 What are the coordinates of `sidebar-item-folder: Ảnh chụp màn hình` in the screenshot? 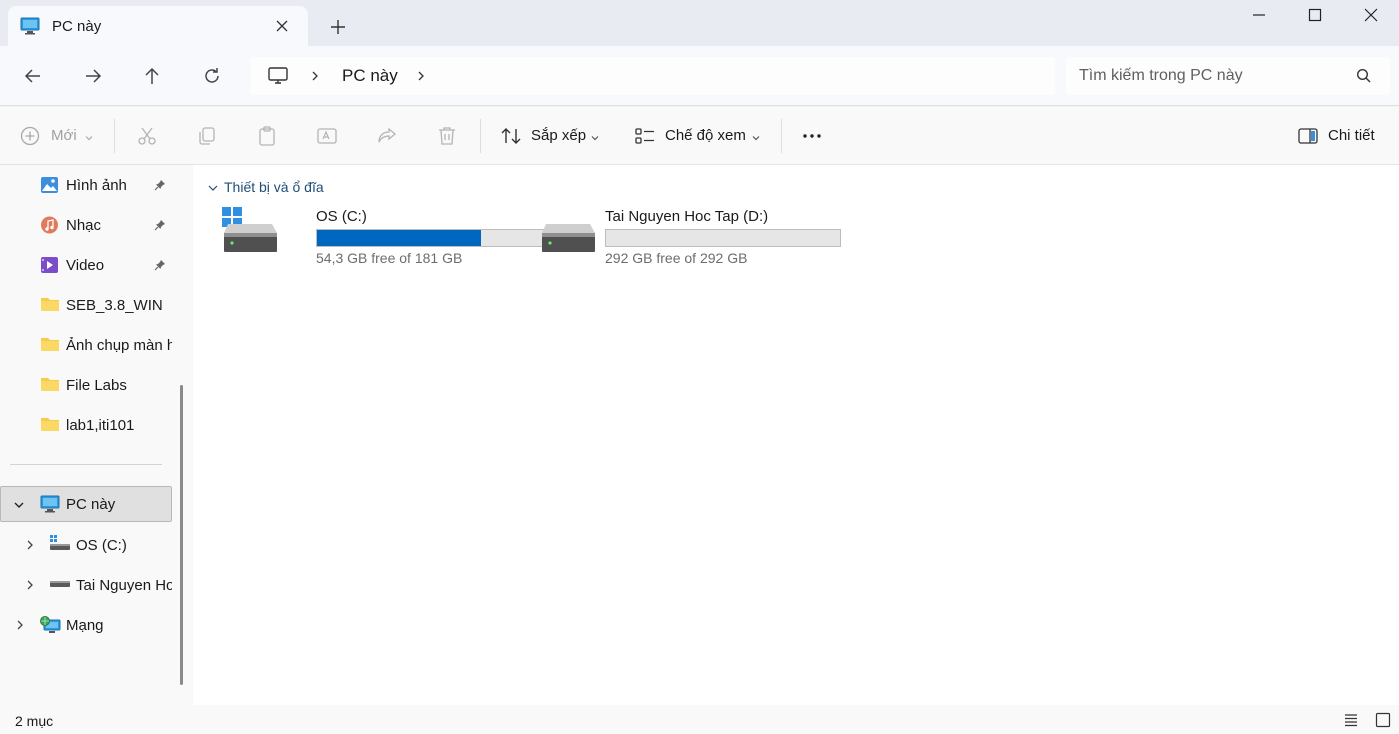 It's located at (86, 345).